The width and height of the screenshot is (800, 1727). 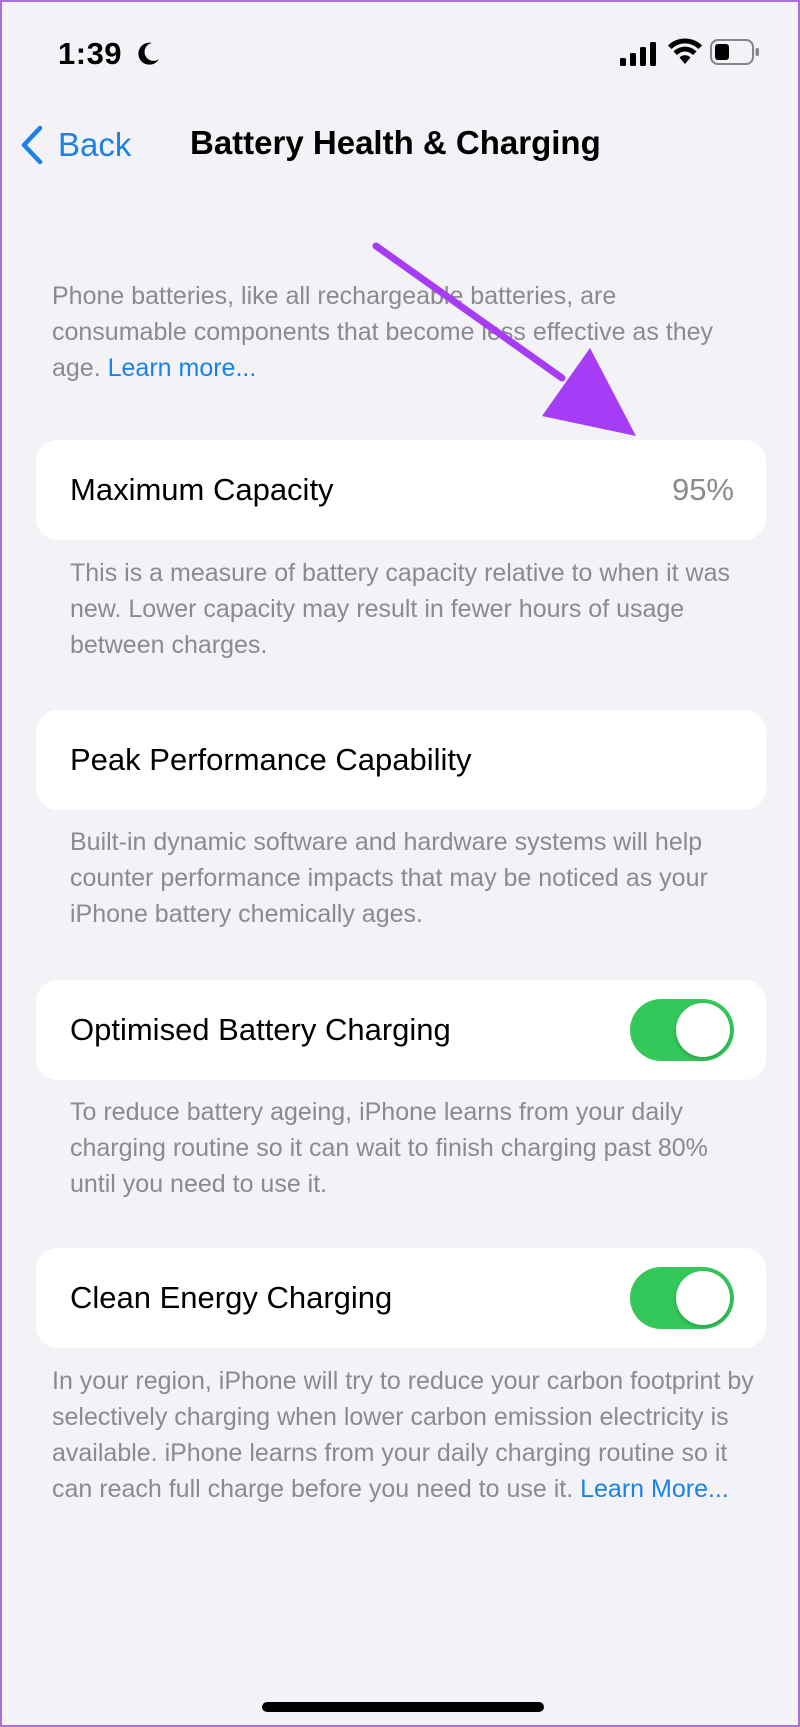 I want to click on nav-bar: Back Battery Health & Charging, so click(x=400, y=145).